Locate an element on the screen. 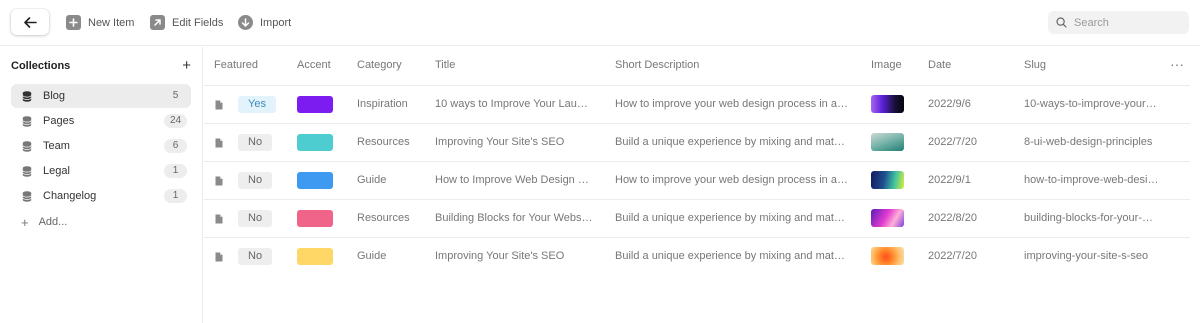 The image size is (1200, 323). arrow-left-icon is located at coordinates (30, 22).